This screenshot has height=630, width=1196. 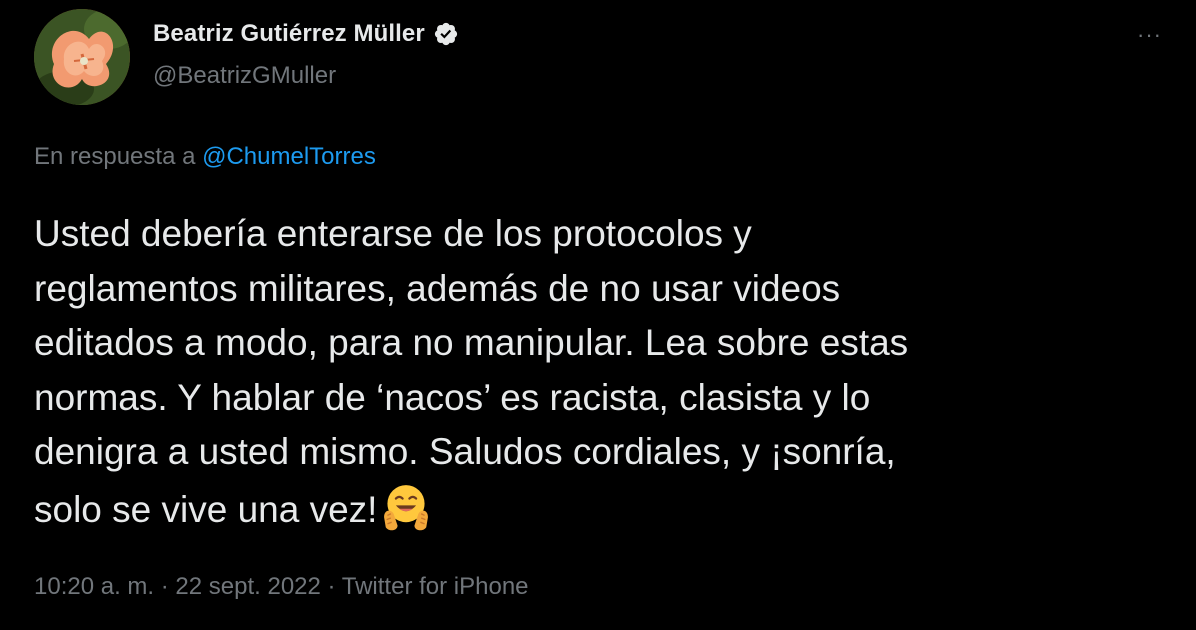 I want to click on author-handle: @BeatrizGMuller, so click(x=244, y=76).